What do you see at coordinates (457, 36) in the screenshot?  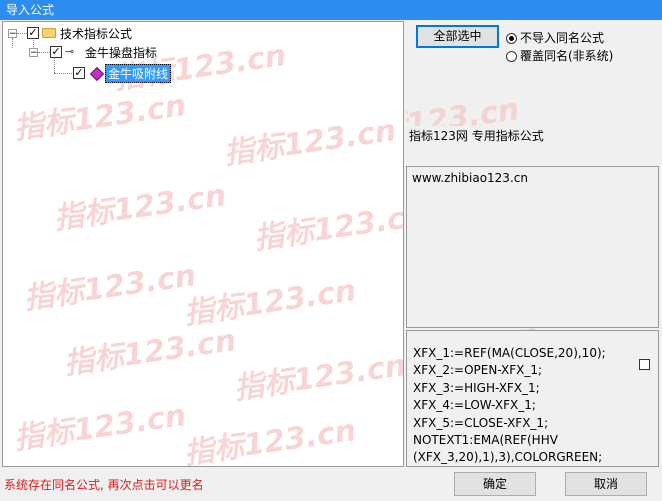 I see `select-all-button: 全部选中` at bounding box center [457, 36].